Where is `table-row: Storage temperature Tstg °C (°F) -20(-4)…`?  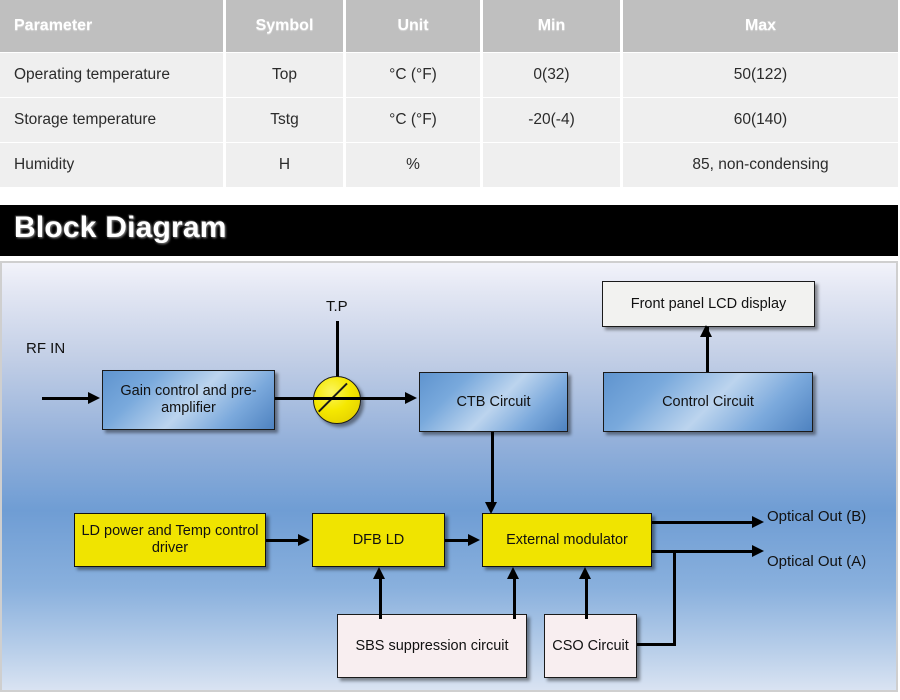
table-row: Storage temperature Tstg °C (°F) -20(-4)… is located at coordinates (450, 120).